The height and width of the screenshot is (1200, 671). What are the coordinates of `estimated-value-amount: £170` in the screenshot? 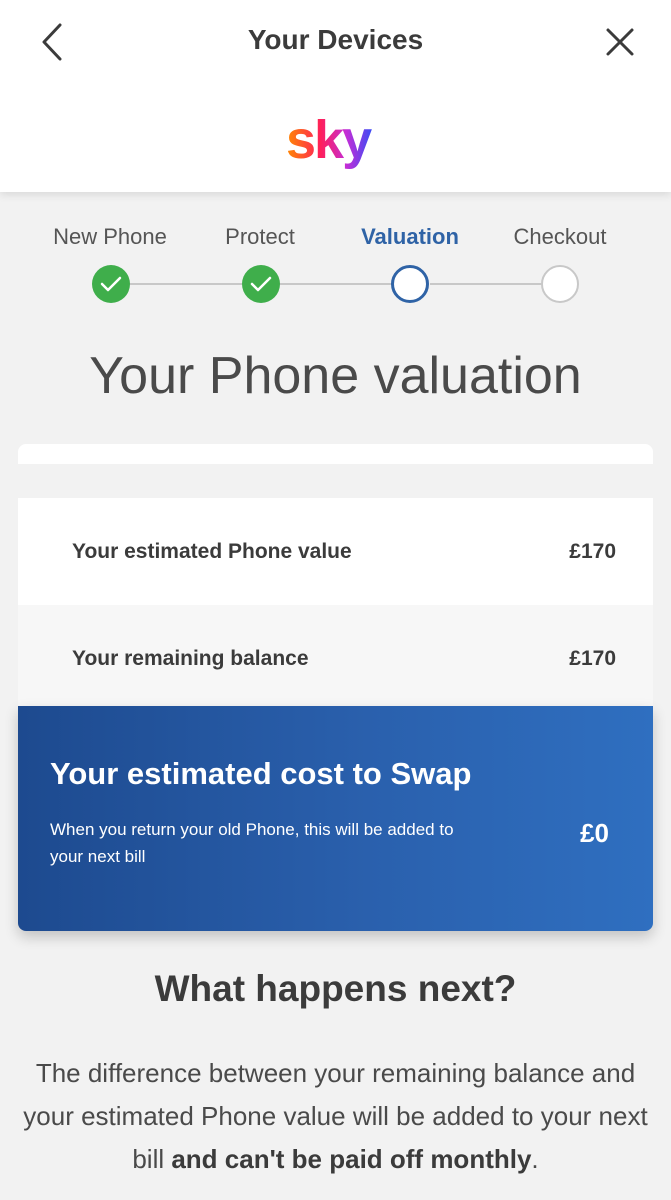 It's located at (592, 551).